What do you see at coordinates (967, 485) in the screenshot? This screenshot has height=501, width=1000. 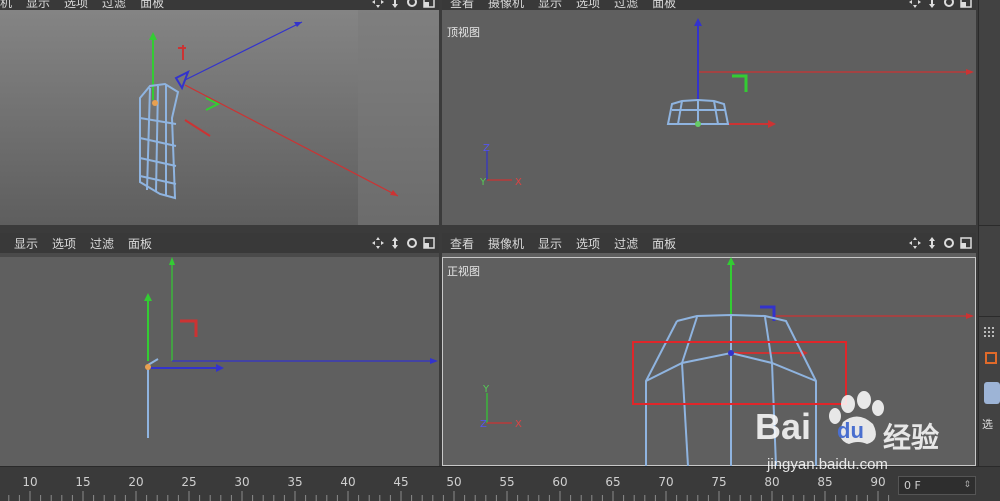 I see `frame-stepper-icon: ⇕` at bounding box center [967, 485].